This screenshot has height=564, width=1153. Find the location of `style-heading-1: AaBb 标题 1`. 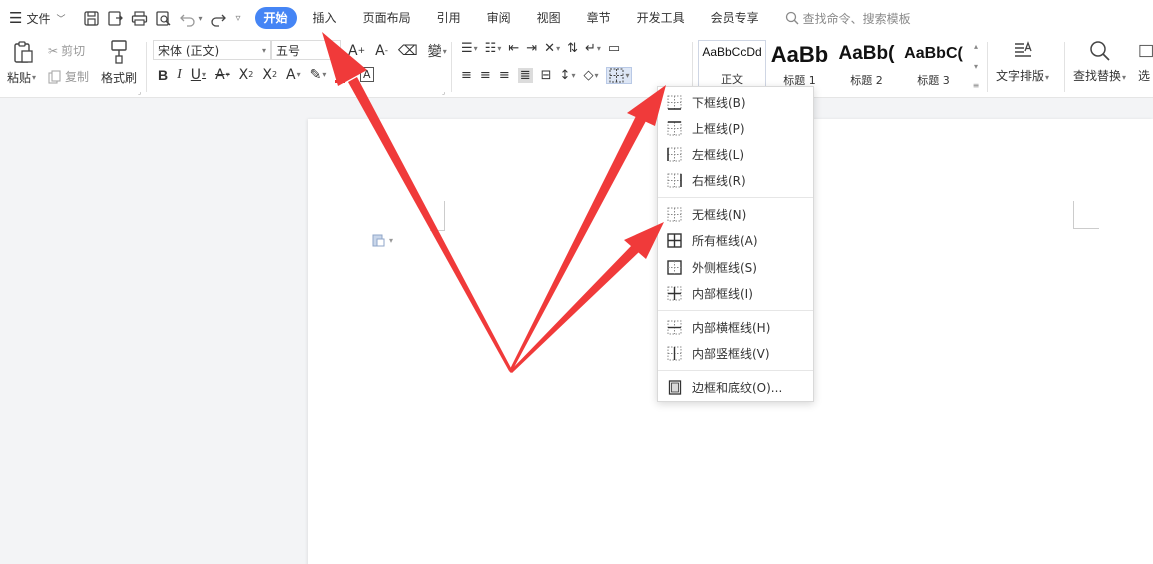

style-heading-1: AaBb 标题 1 is located at coordinates (799, 65).